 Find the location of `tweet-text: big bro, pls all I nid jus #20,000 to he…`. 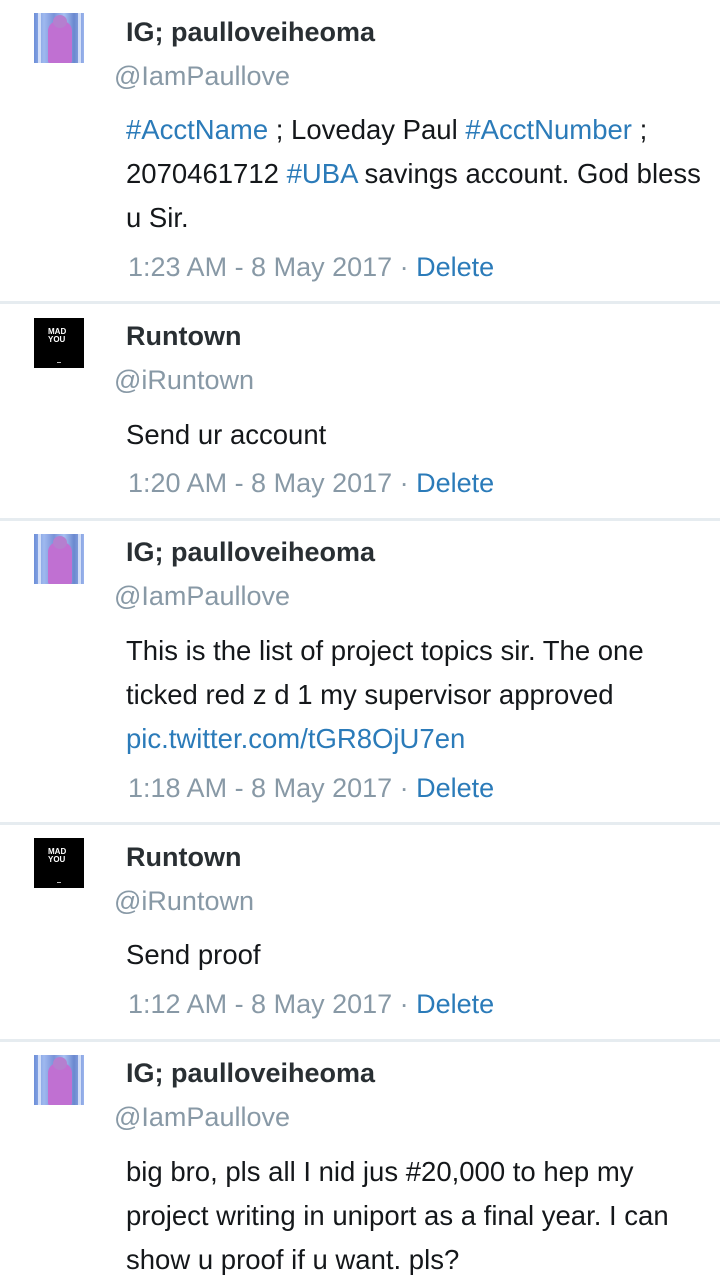

tweet-text: big bro, pls all I nid jus #20,000 to he… is located at coordinates (397, 1215).